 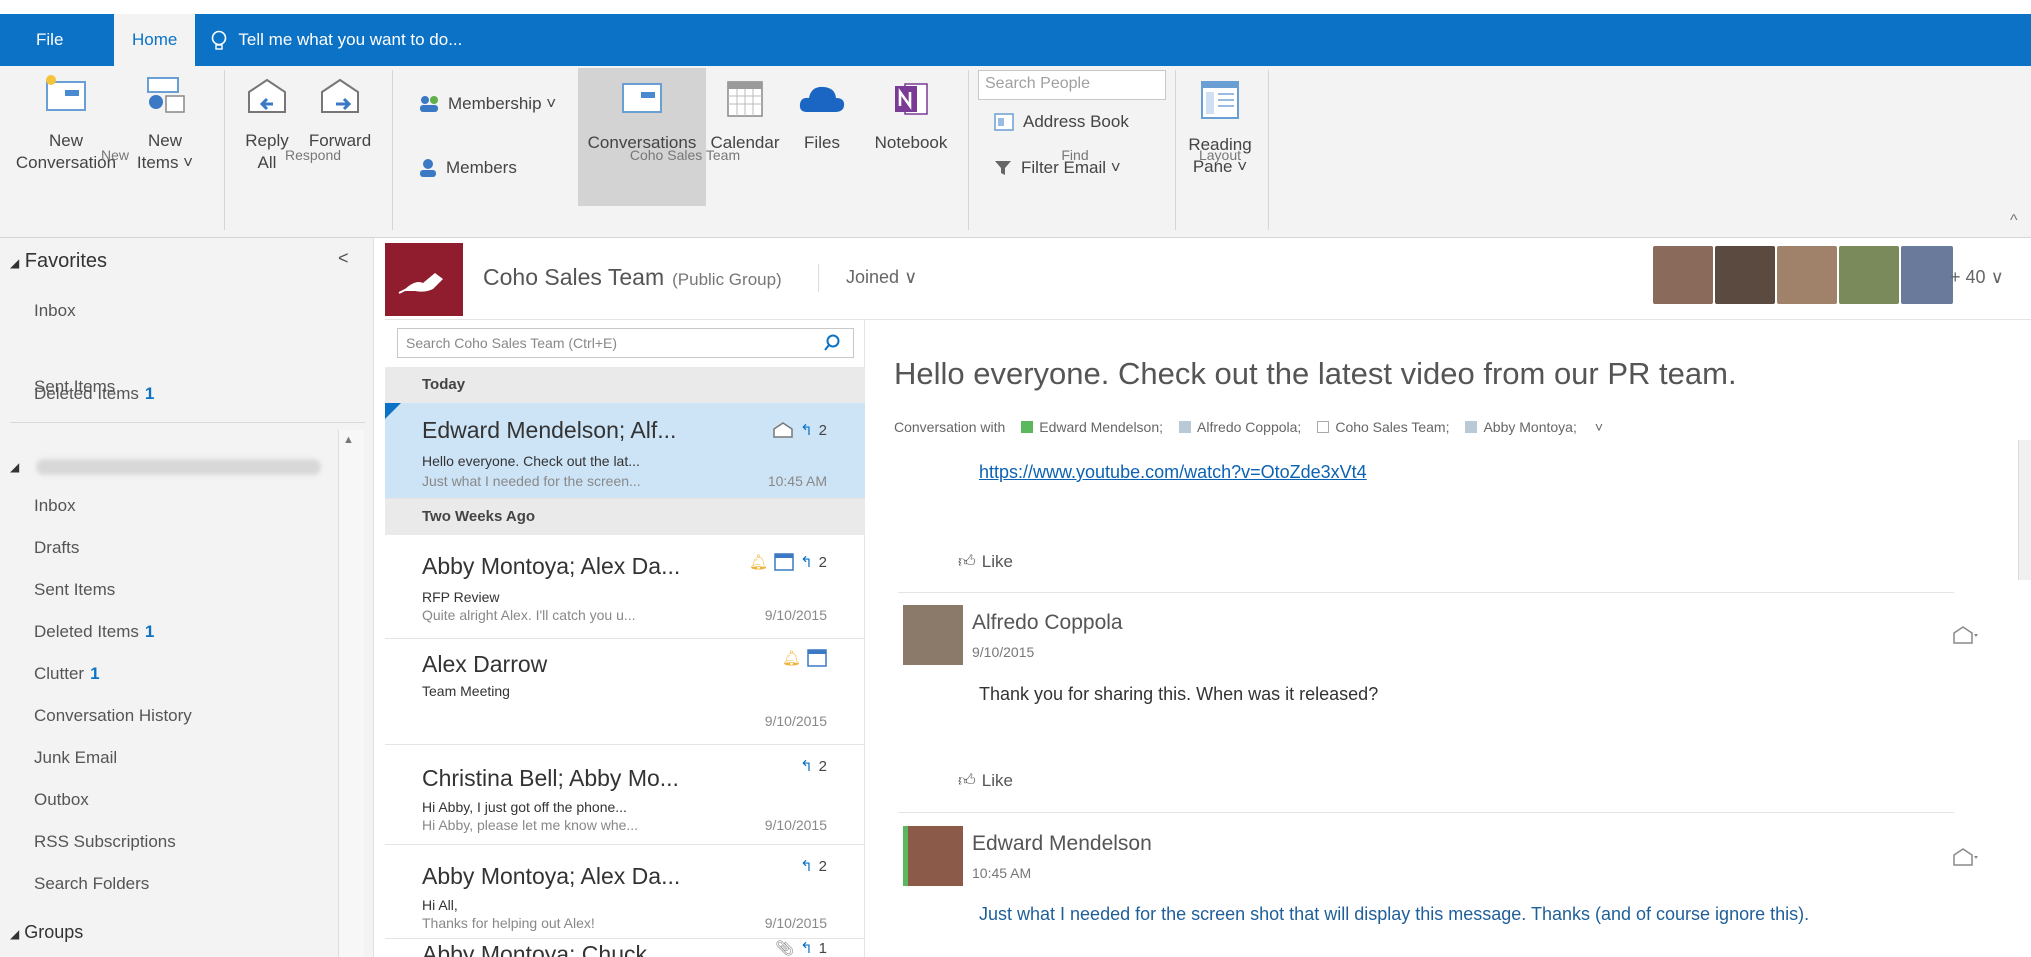 I want to click on files-label: Files, so click(x=822, y=142).